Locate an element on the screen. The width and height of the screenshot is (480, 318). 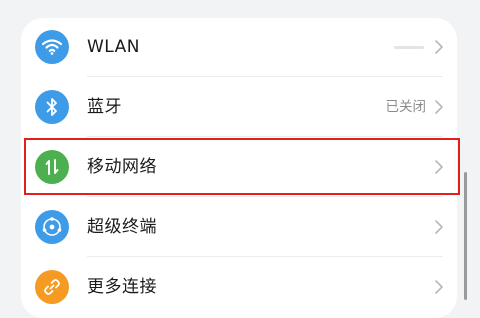
mobile-data-icon is located at coordinates (52, 167).